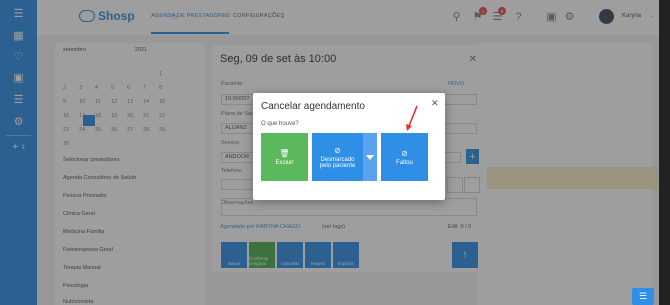 The image size is (670, 305). I want to click on unscheduled-dropdown-toggle, so click(370, 157).